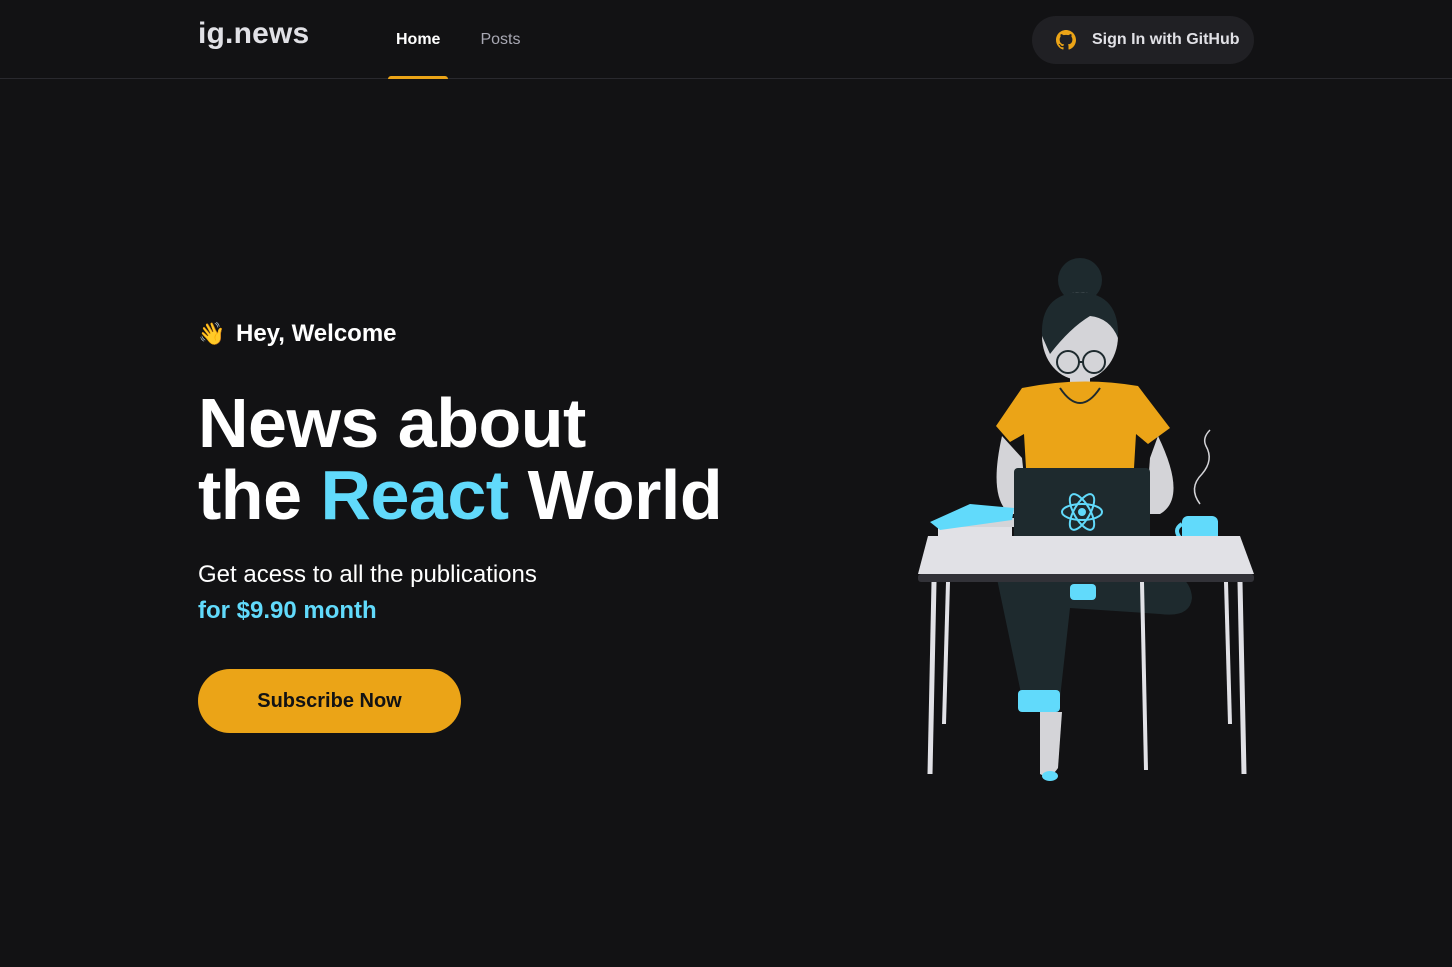 The height and width of the screenshot is (967, 1452). Describe the element at coordinates (329, 701) in the screenshot. I see `subscribe-button: Subscribe Now` at that location.